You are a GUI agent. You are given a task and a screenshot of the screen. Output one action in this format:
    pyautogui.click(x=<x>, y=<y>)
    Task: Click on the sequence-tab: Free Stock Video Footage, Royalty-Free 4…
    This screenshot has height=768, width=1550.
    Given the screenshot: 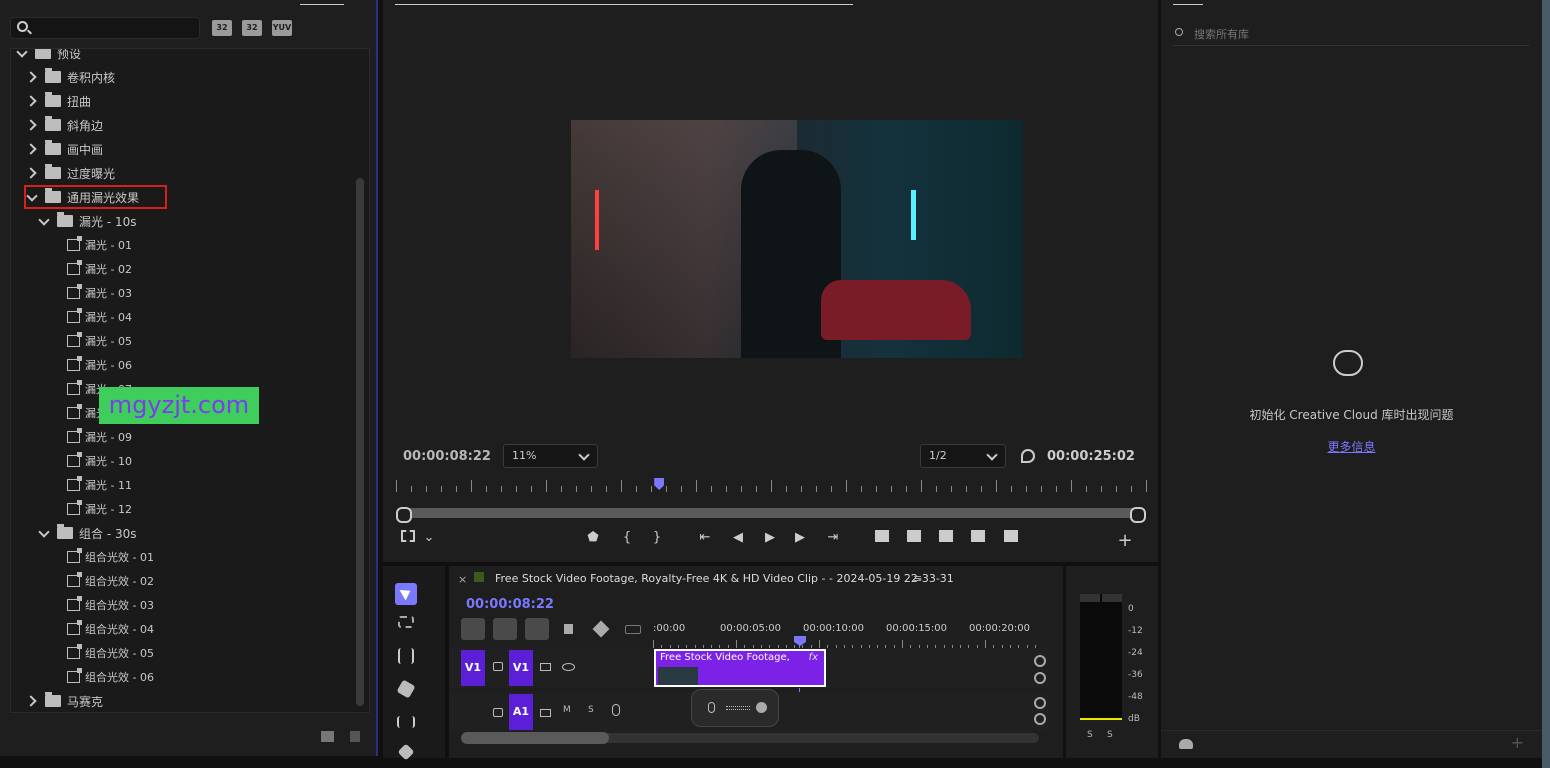 What is the action you would take?
    pyautogui.click(x=724, y=578)
    